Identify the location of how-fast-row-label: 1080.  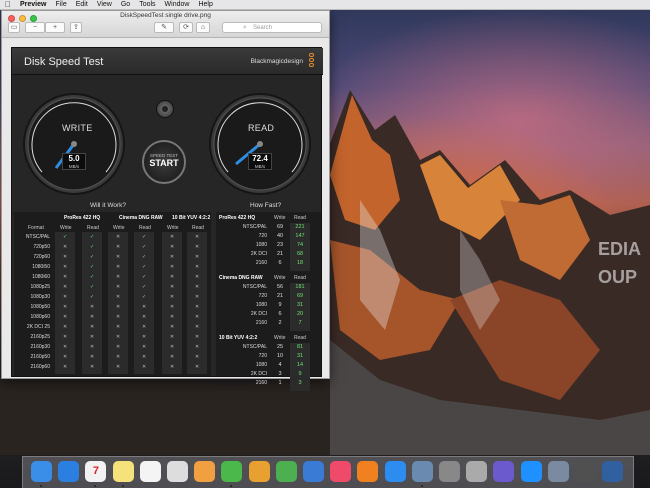
(261, 305).